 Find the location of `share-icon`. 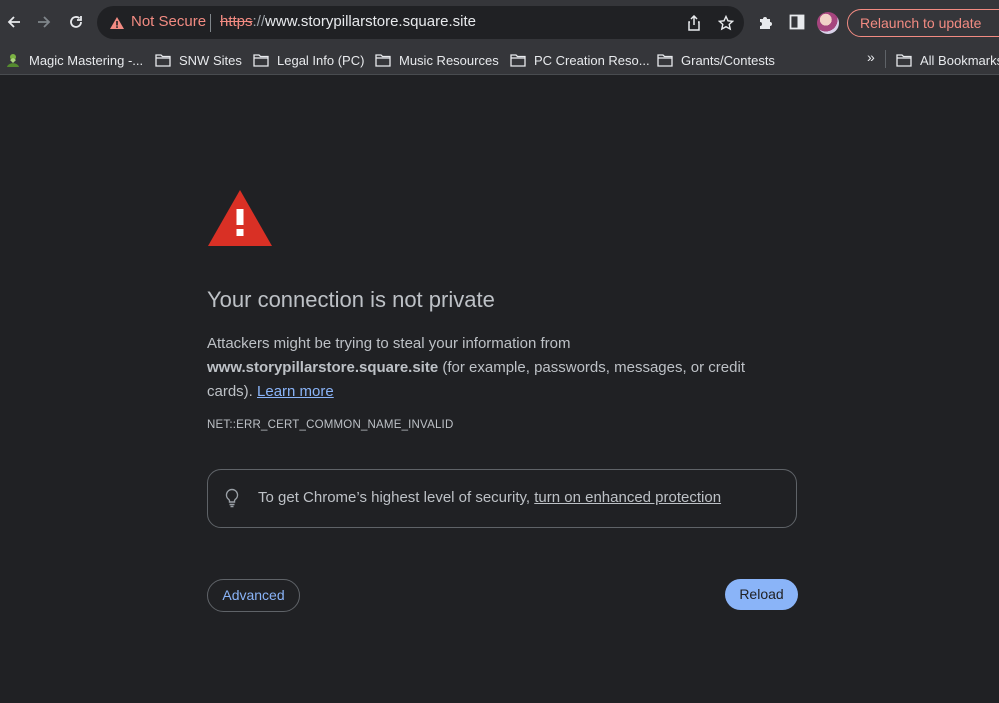

share-icon is located at coordinates (694, 23).